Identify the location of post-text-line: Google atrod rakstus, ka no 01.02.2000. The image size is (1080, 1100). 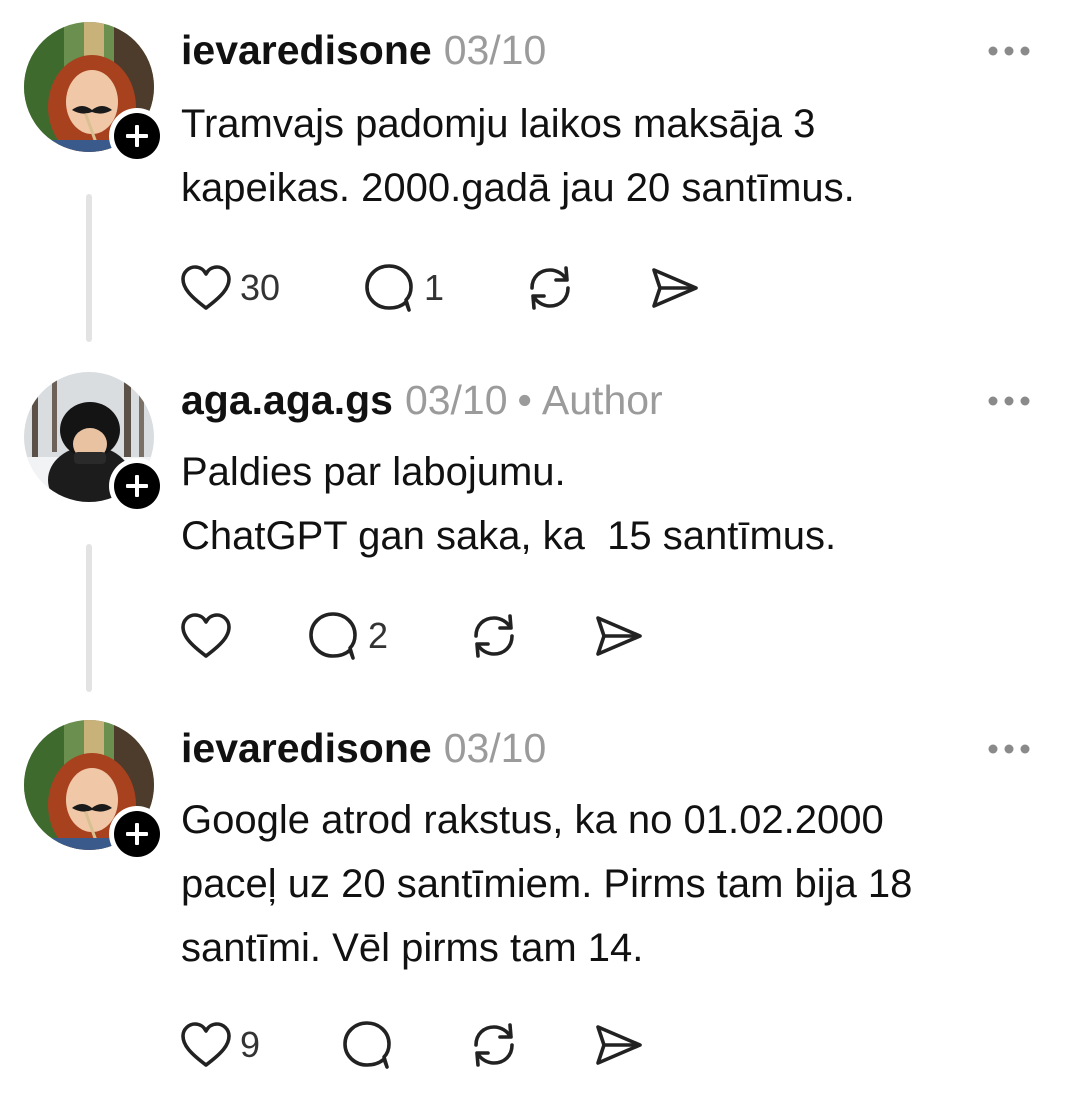
(532, 820).